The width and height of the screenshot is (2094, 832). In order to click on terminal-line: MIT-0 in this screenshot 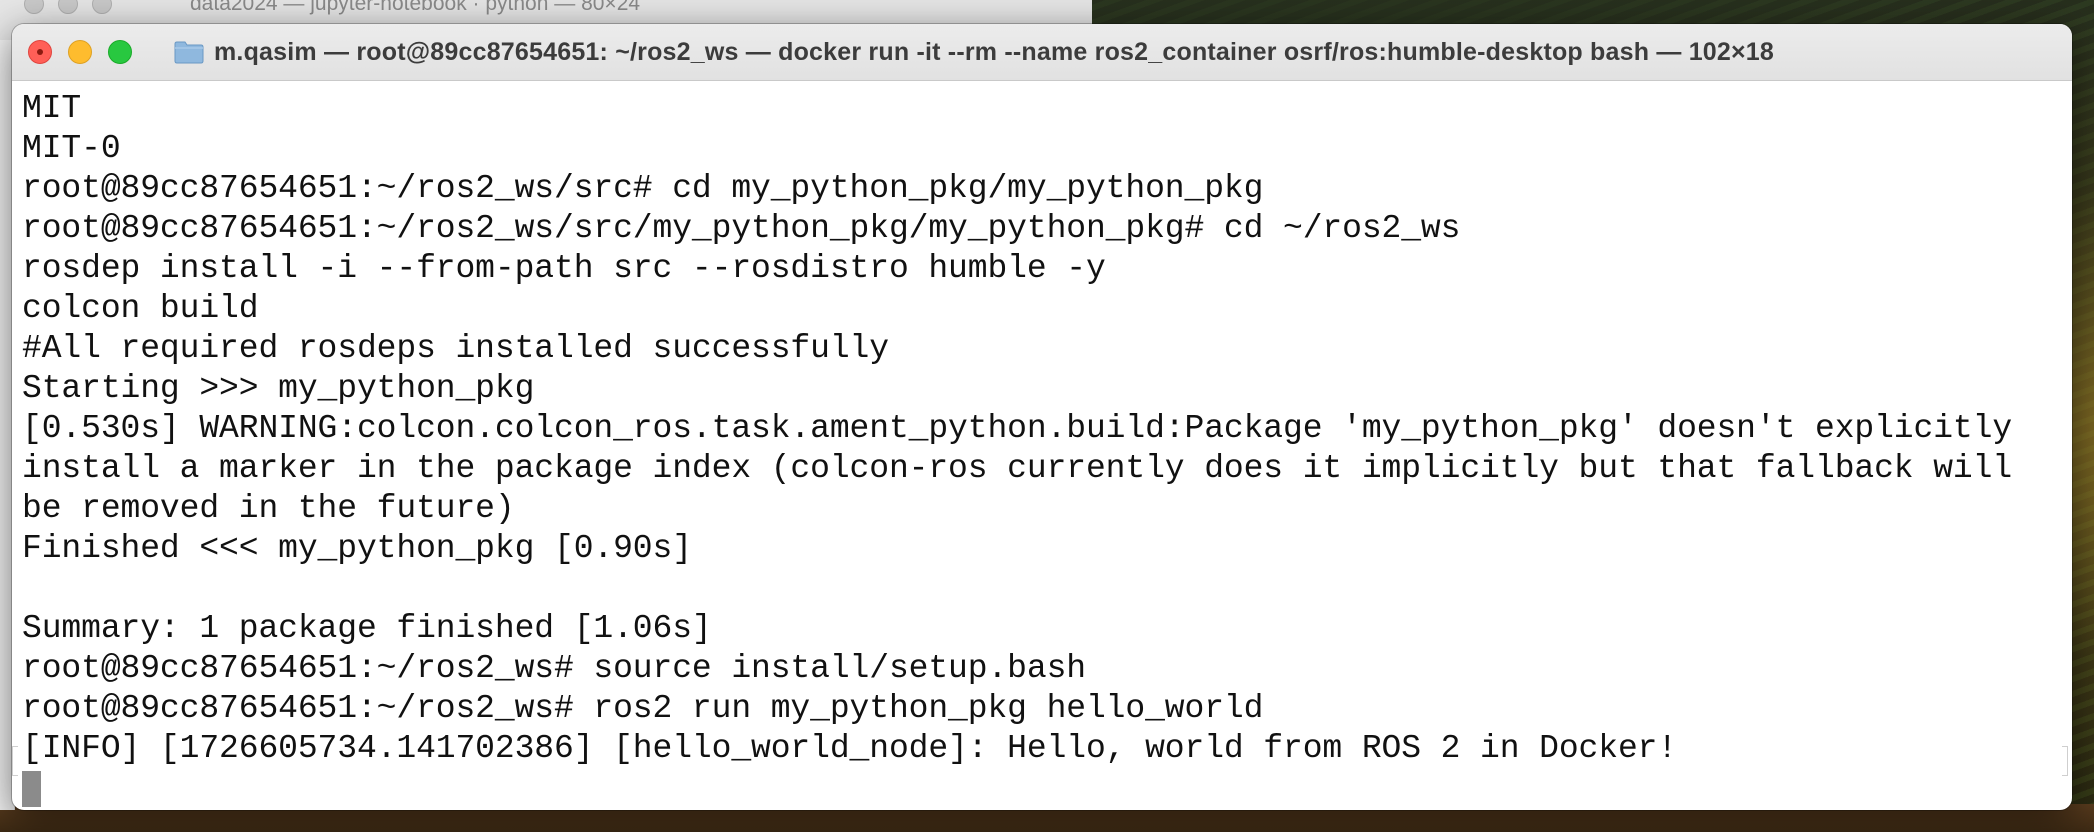, I will do `click(71, 148)`.